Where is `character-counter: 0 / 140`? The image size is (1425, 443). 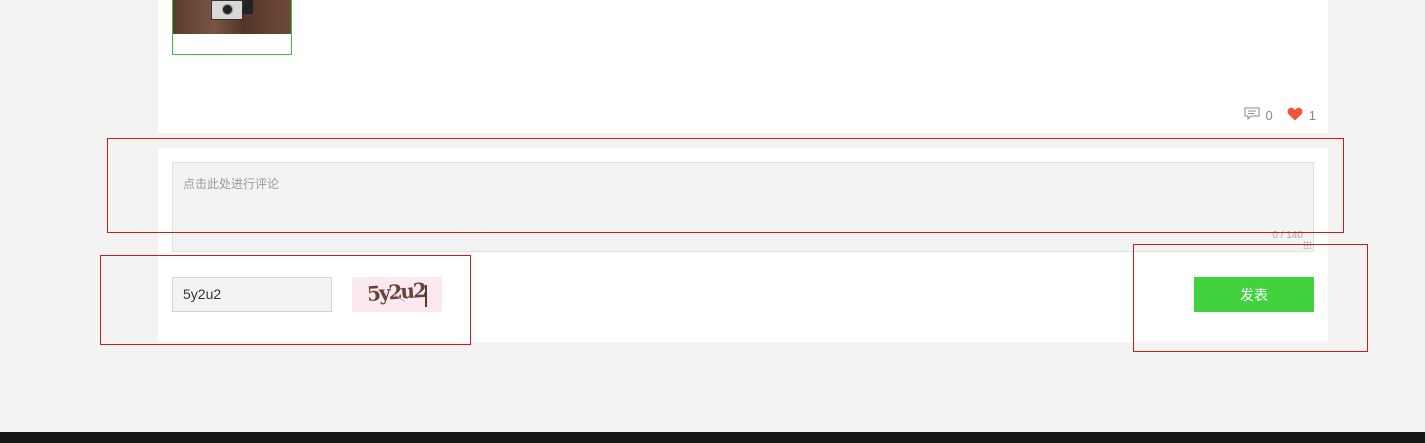 character-counter: 0 / 140 is located at coordinates (1287, 235).